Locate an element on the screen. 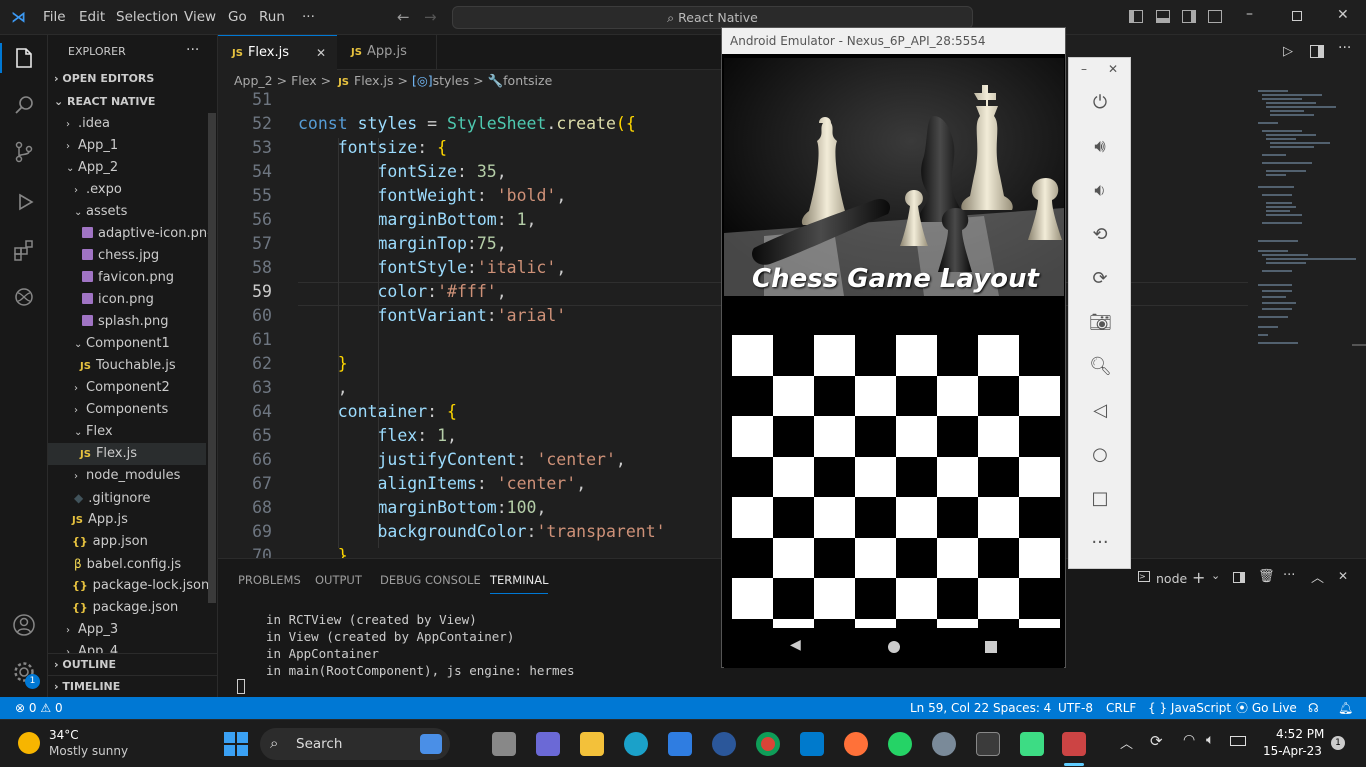 The height and width of the screenshot is (767, 1366). run-debug-icon is located at coordinates (24, 202).